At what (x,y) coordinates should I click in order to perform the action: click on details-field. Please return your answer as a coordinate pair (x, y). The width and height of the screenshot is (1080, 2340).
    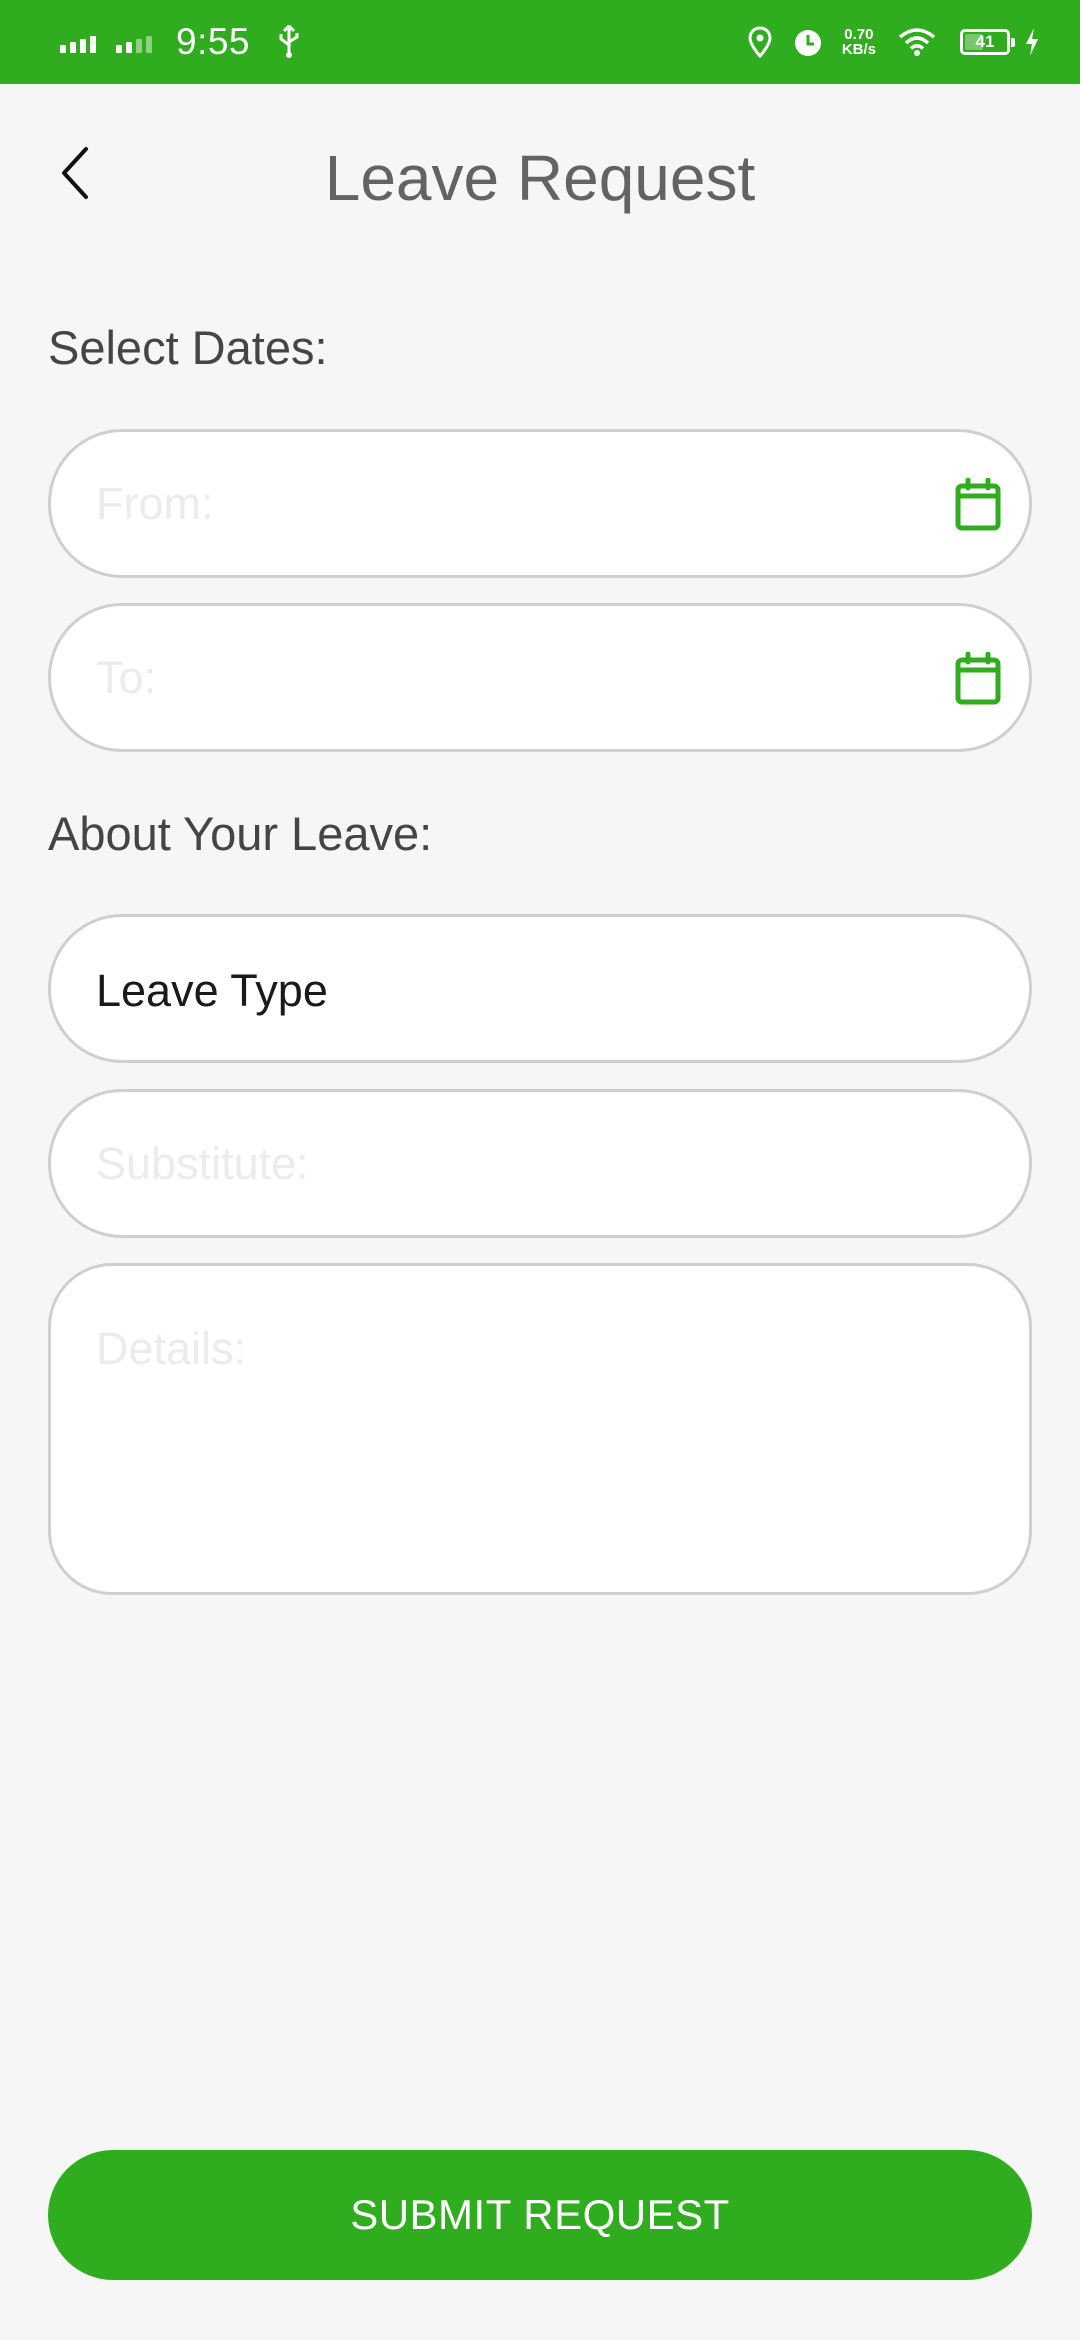
    Looking at the image, I should click on (540, 1429).